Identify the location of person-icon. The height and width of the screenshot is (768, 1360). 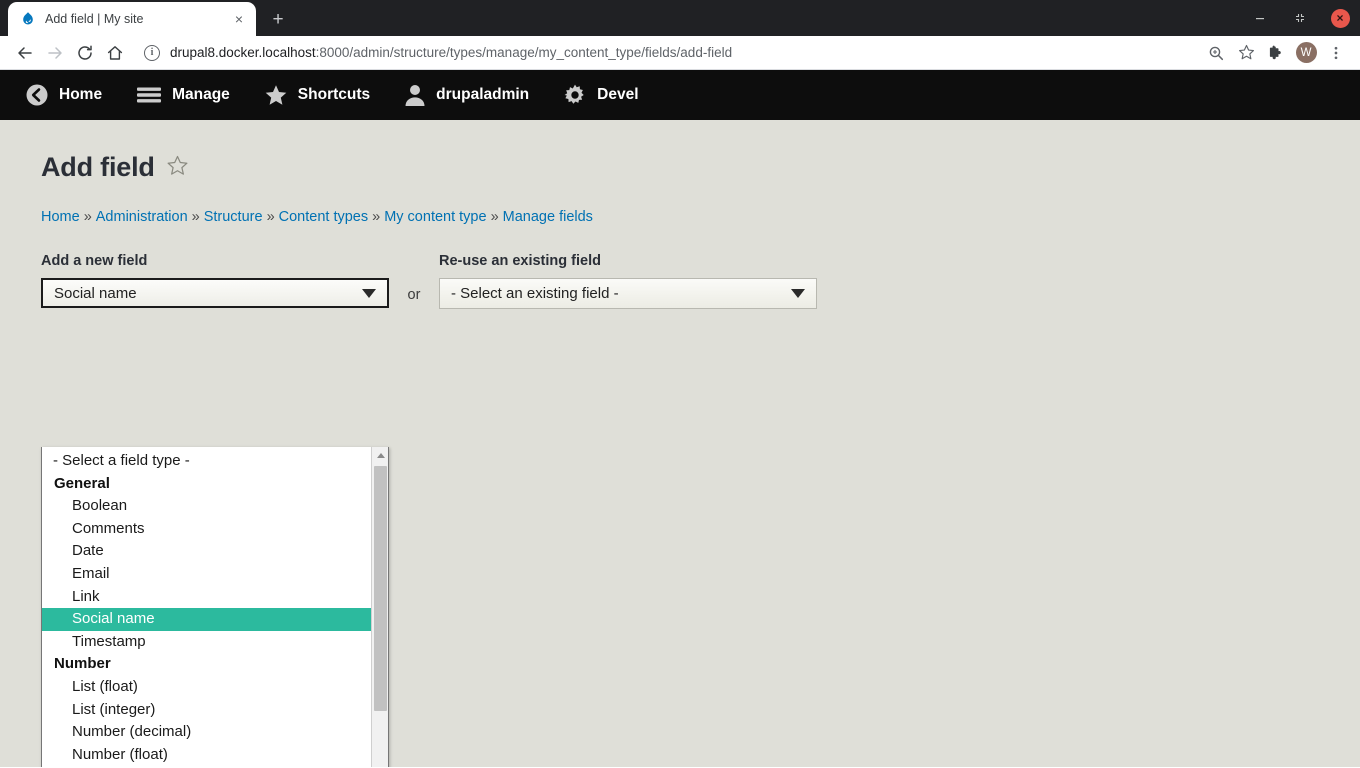
(415, 95).